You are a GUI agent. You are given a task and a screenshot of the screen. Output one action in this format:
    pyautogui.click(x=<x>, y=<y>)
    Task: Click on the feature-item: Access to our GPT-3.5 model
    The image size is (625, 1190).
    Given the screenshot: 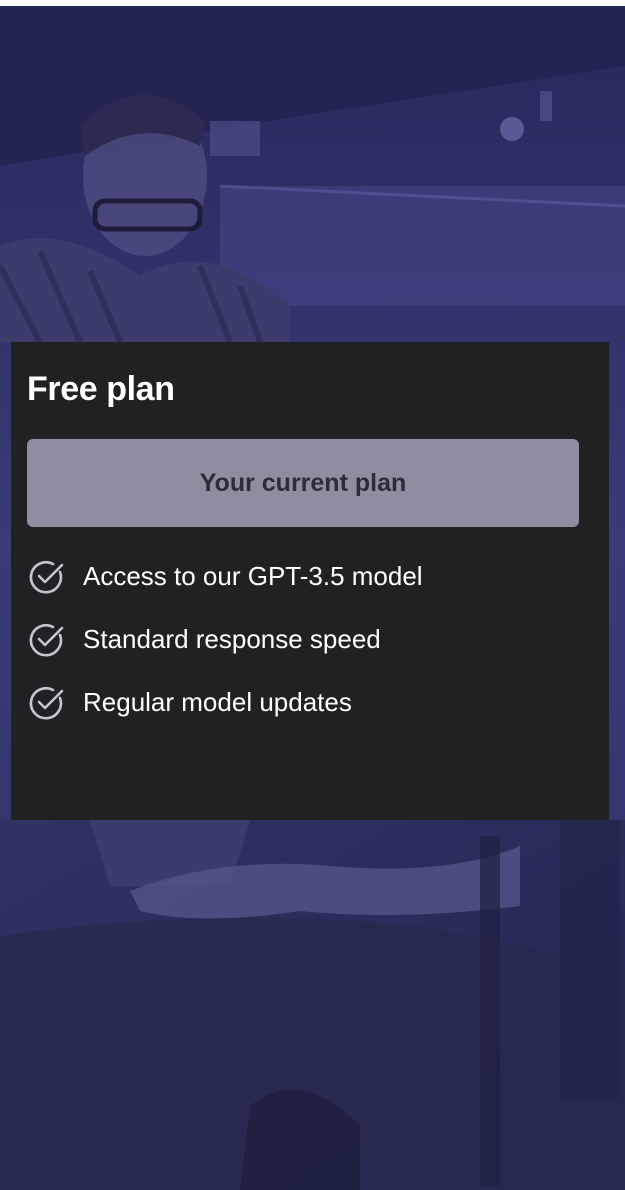 What is the action you would take?
    pyautogui.click(x=225, y=576)
    